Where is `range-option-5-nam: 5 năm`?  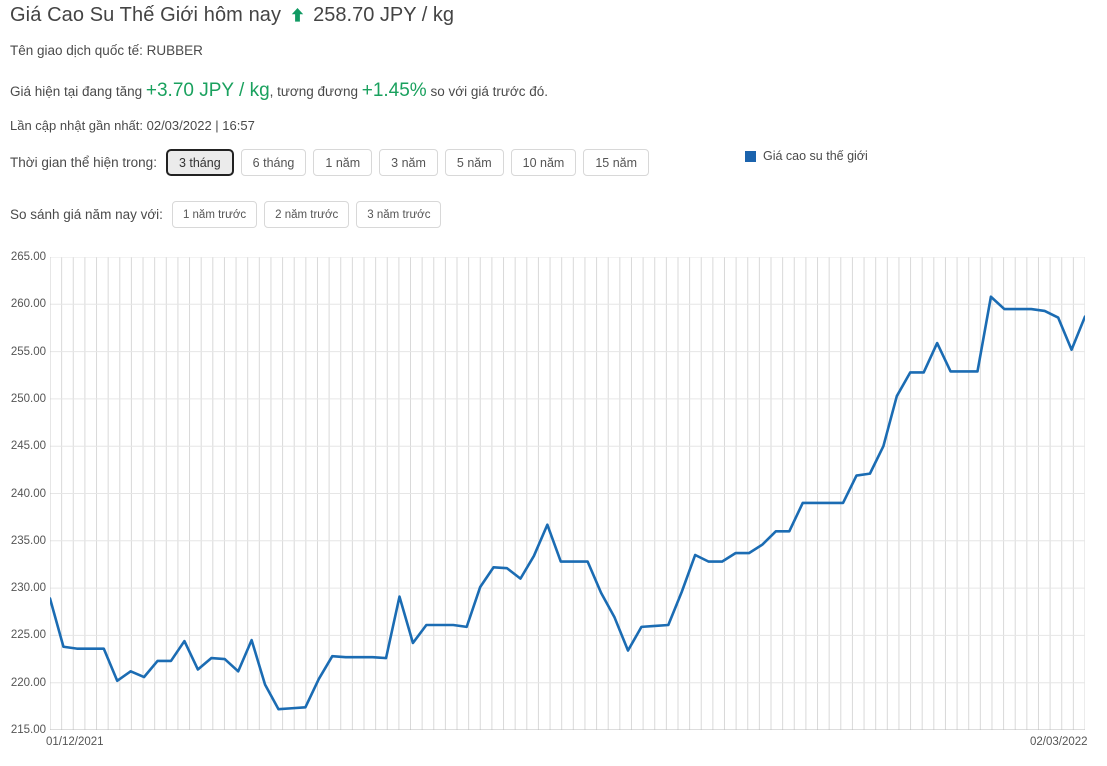
range-option-5-nam: 5 năm is located at coordinates (474, 162).